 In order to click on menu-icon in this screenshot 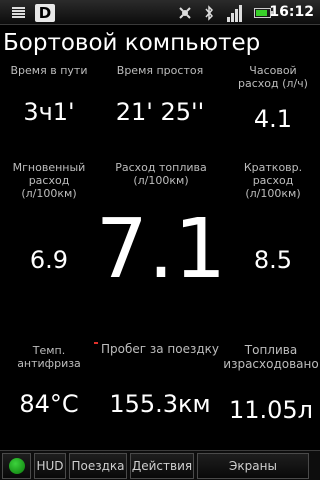, I will do `click(18, 12)`.